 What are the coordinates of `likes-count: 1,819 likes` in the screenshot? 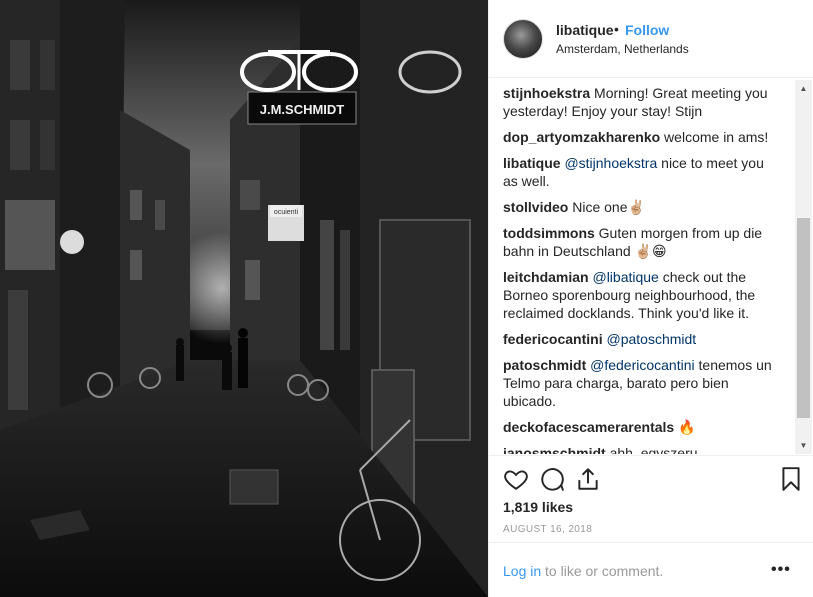 It's located at (538, 507).